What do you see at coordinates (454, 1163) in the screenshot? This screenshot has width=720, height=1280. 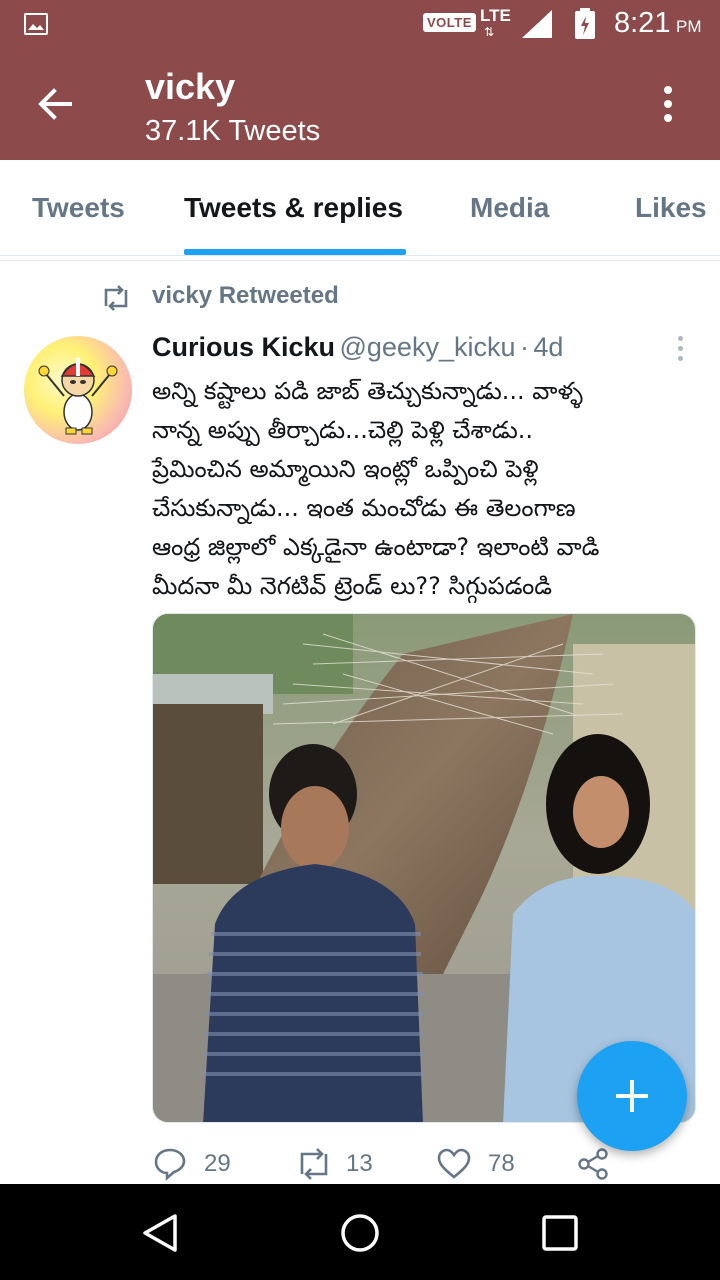 I see `heart-icon` at bounding box center [454, 1163].